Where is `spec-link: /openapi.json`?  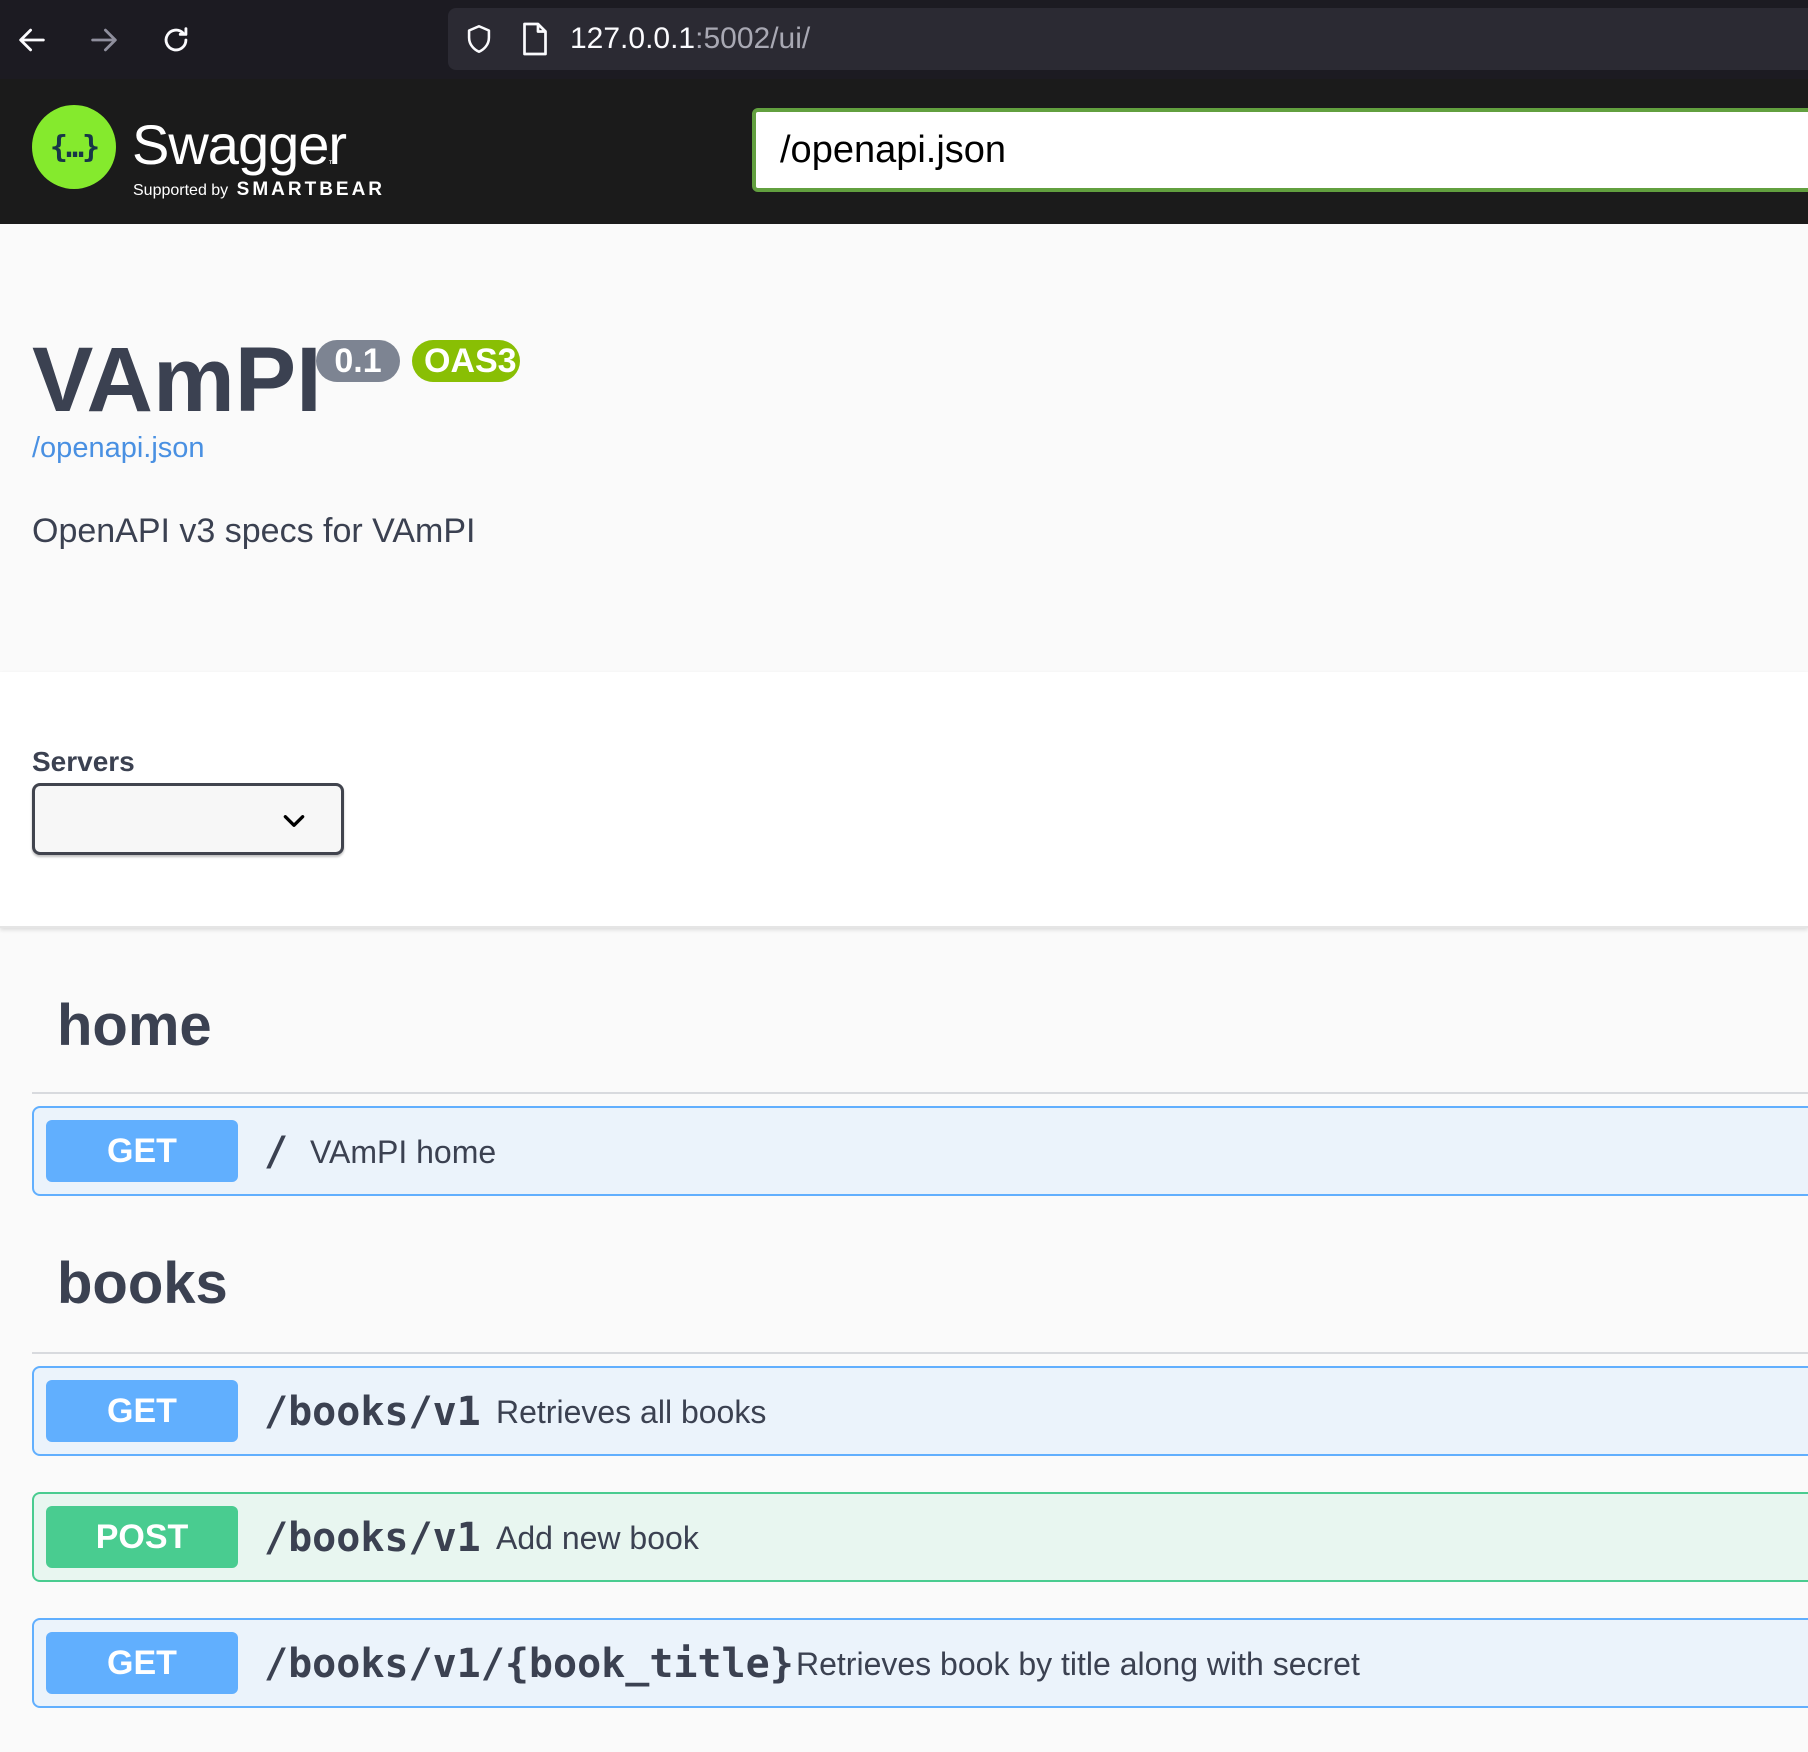 spec-link: /openapi.json is located at coordinates (118, 448).